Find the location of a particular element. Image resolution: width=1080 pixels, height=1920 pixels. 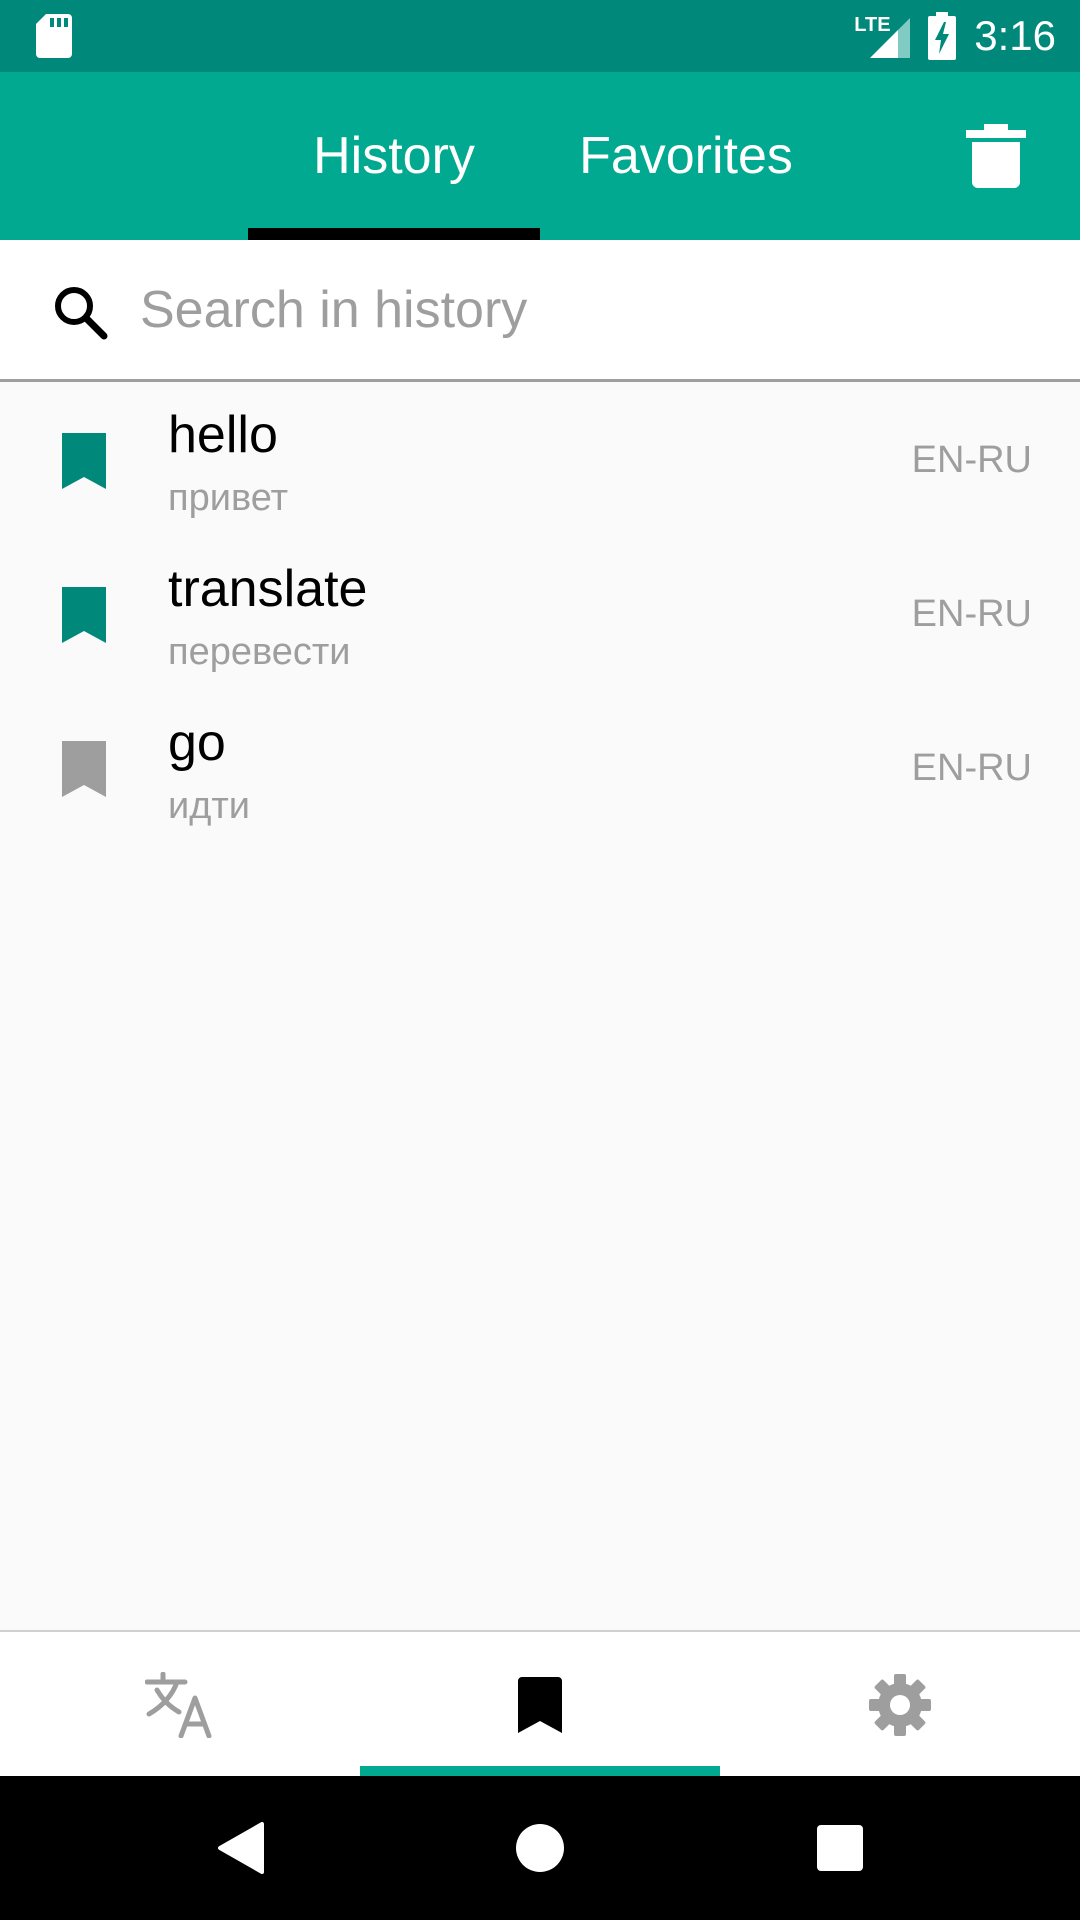

search-bar is located at coordinates (540, 311).